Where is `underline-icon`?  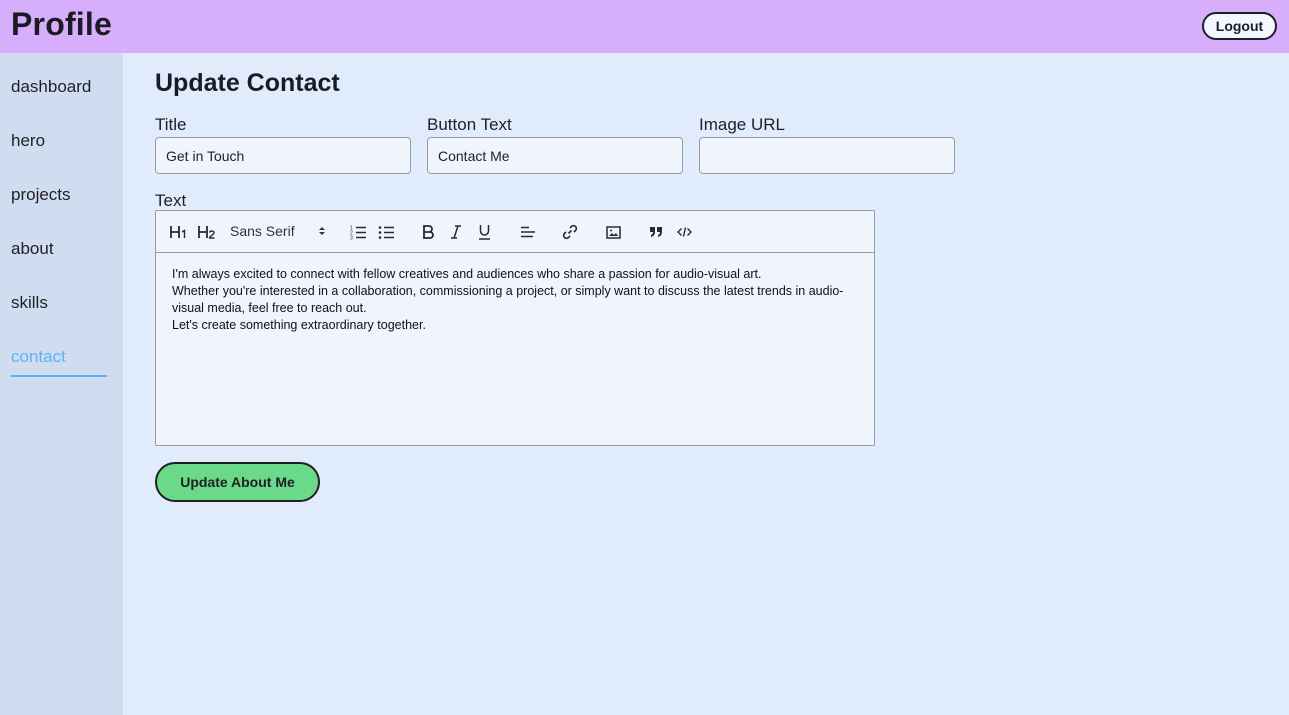
underline-icon is located at coordinates (484, 232).